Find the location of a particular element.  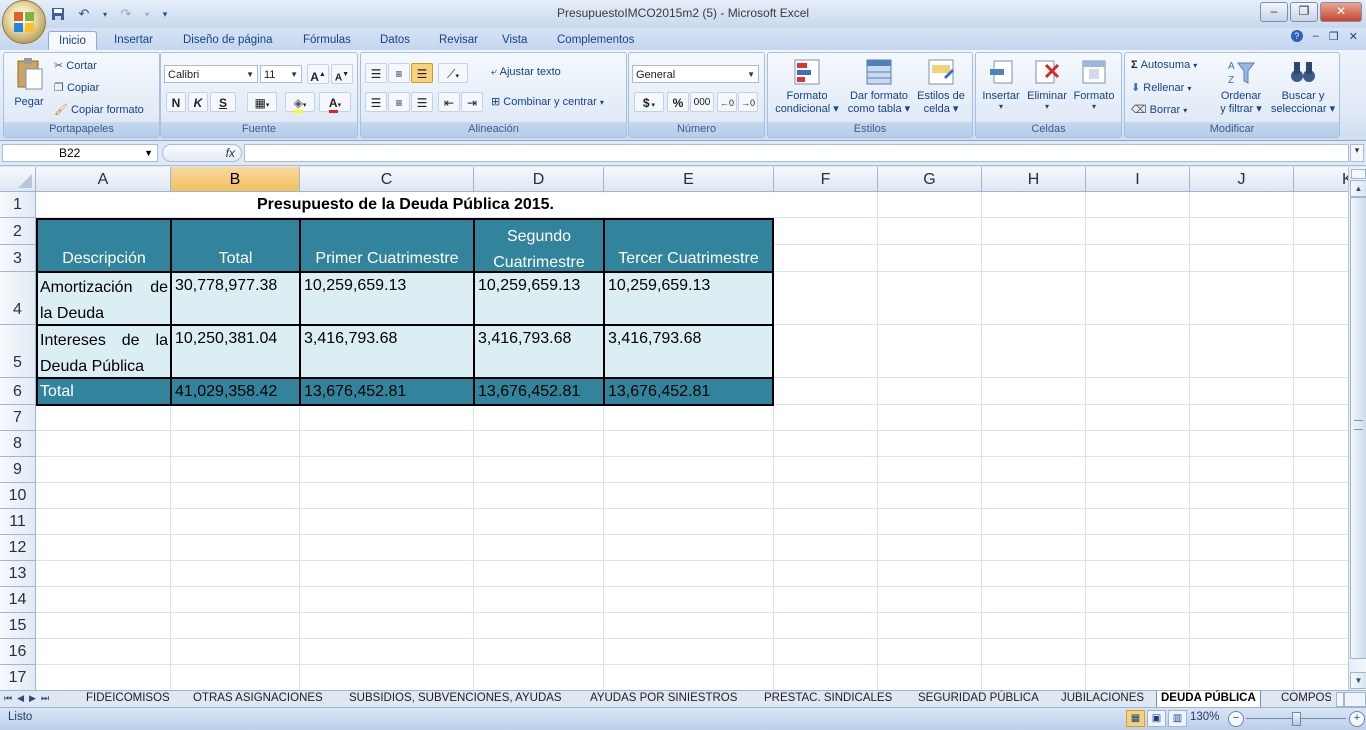

scroll-thumb is located at coordinates (1358, 428).